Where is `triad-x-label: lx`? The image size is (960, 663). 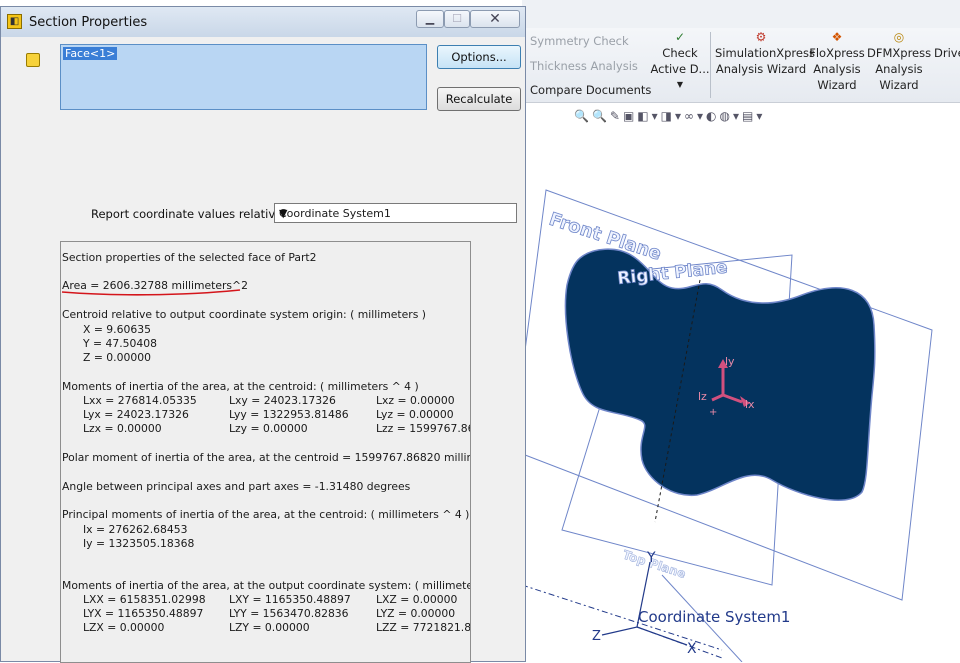 triad-x-label: lx is located at coordinates (750, 404).